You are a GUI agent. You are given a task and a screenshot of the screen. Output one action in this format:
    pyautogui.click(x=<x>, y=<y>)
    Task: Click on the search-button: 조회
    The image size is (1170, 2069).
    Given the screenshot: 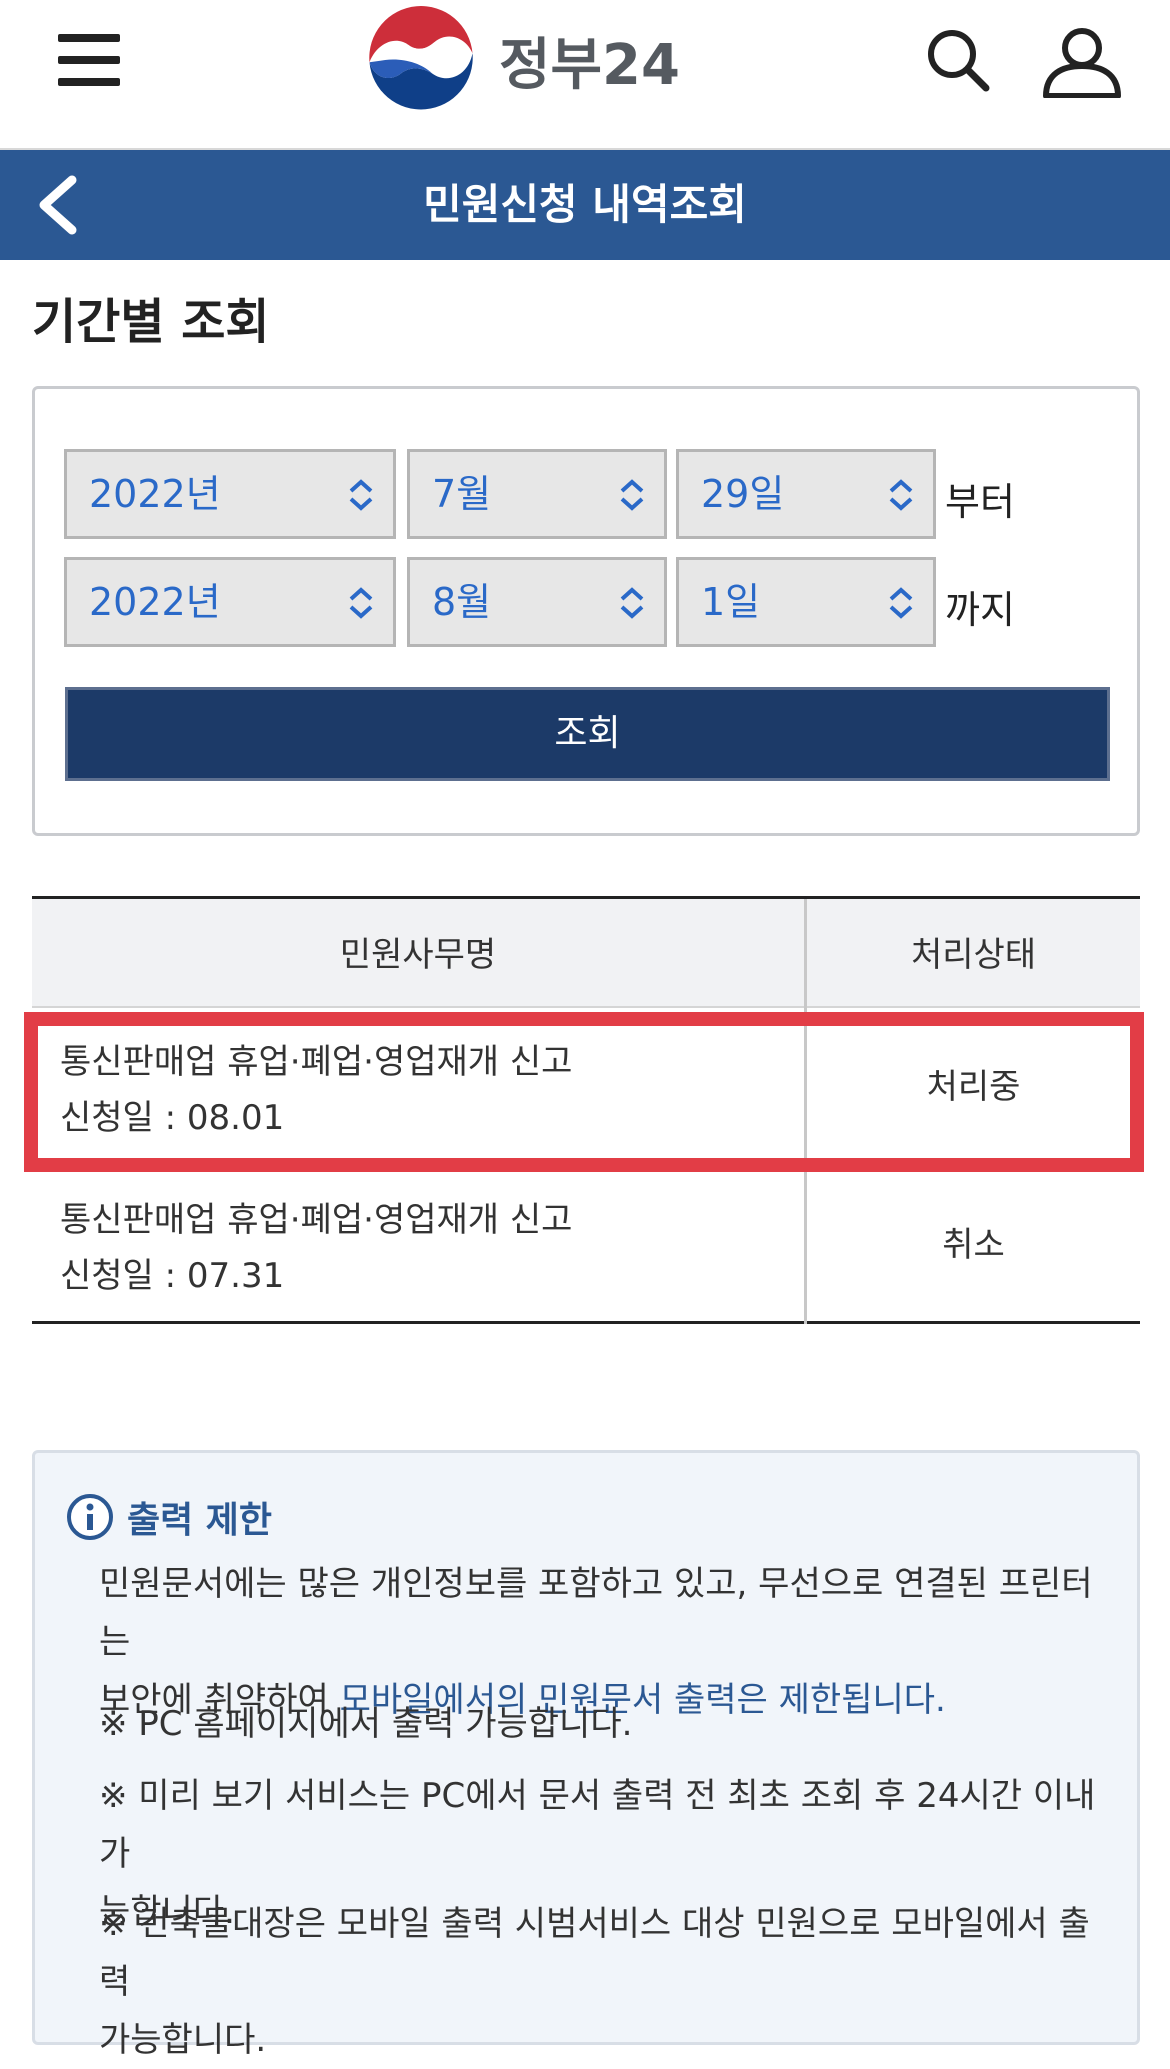 What is the action you would take?
    pyautogui.click(x=587, y=734)
    